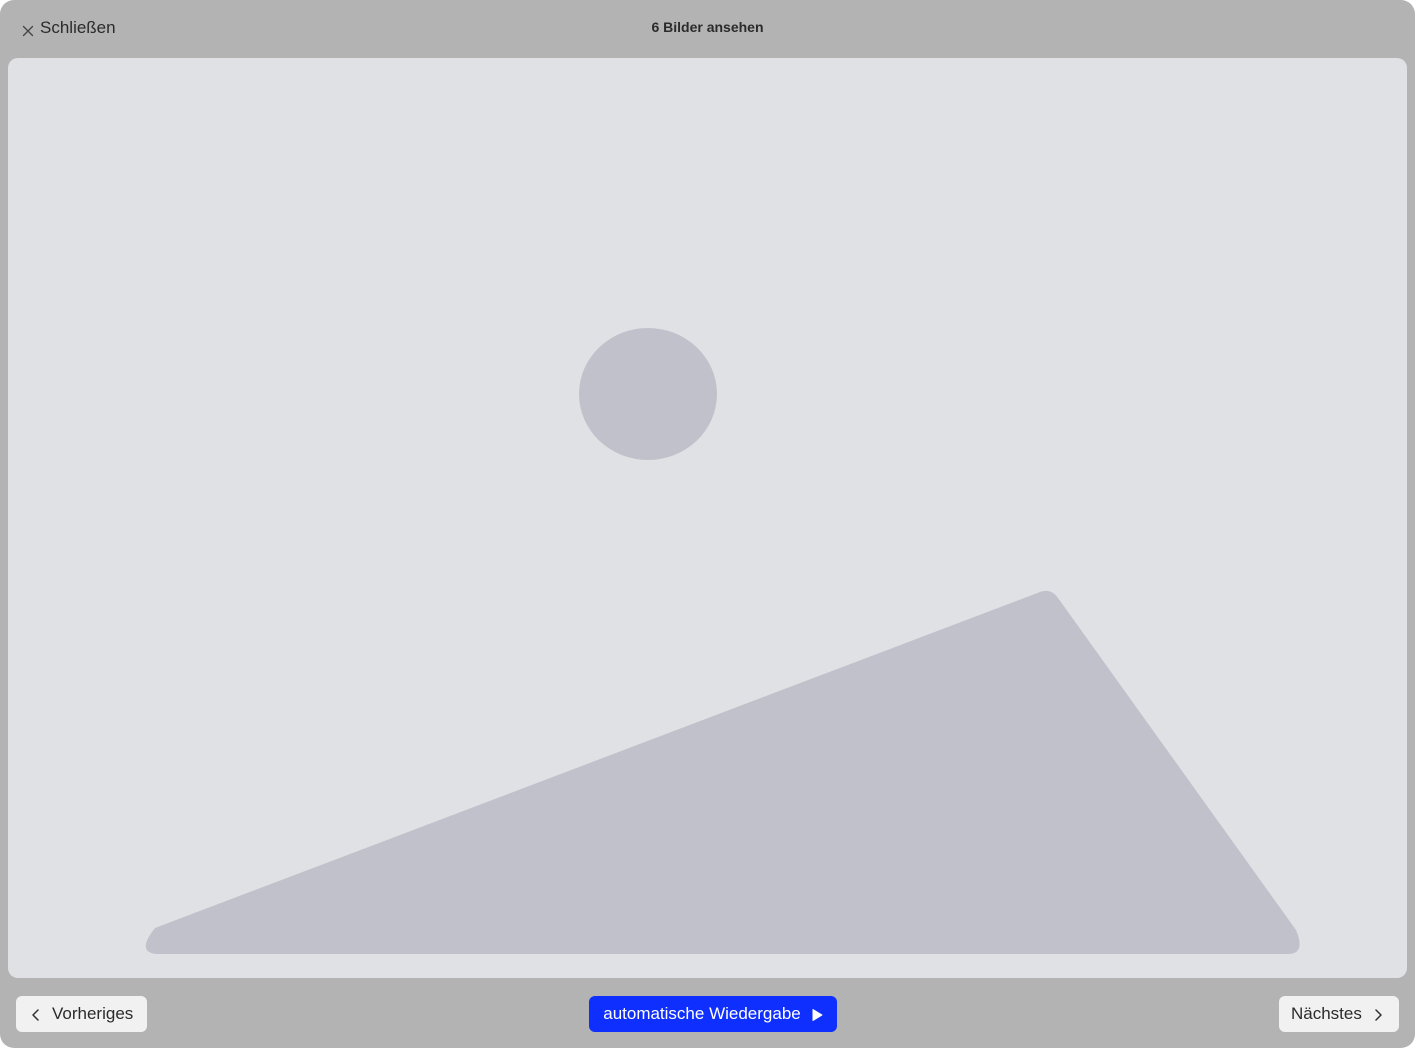  I want to click on previous-button: Vorheriges, so click(81, 1014).